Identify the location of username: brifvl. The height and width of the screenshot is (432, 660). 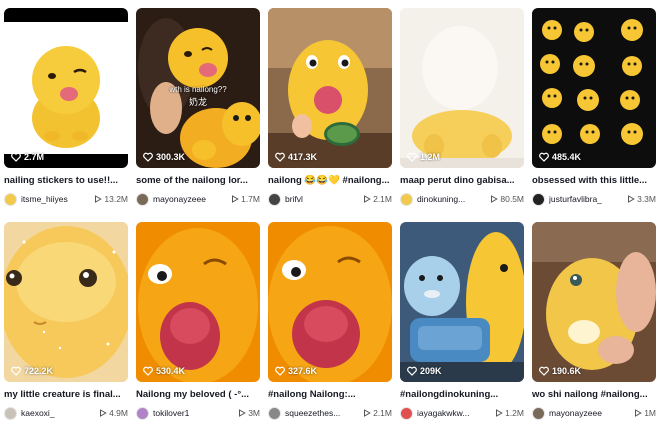
(324, 199).